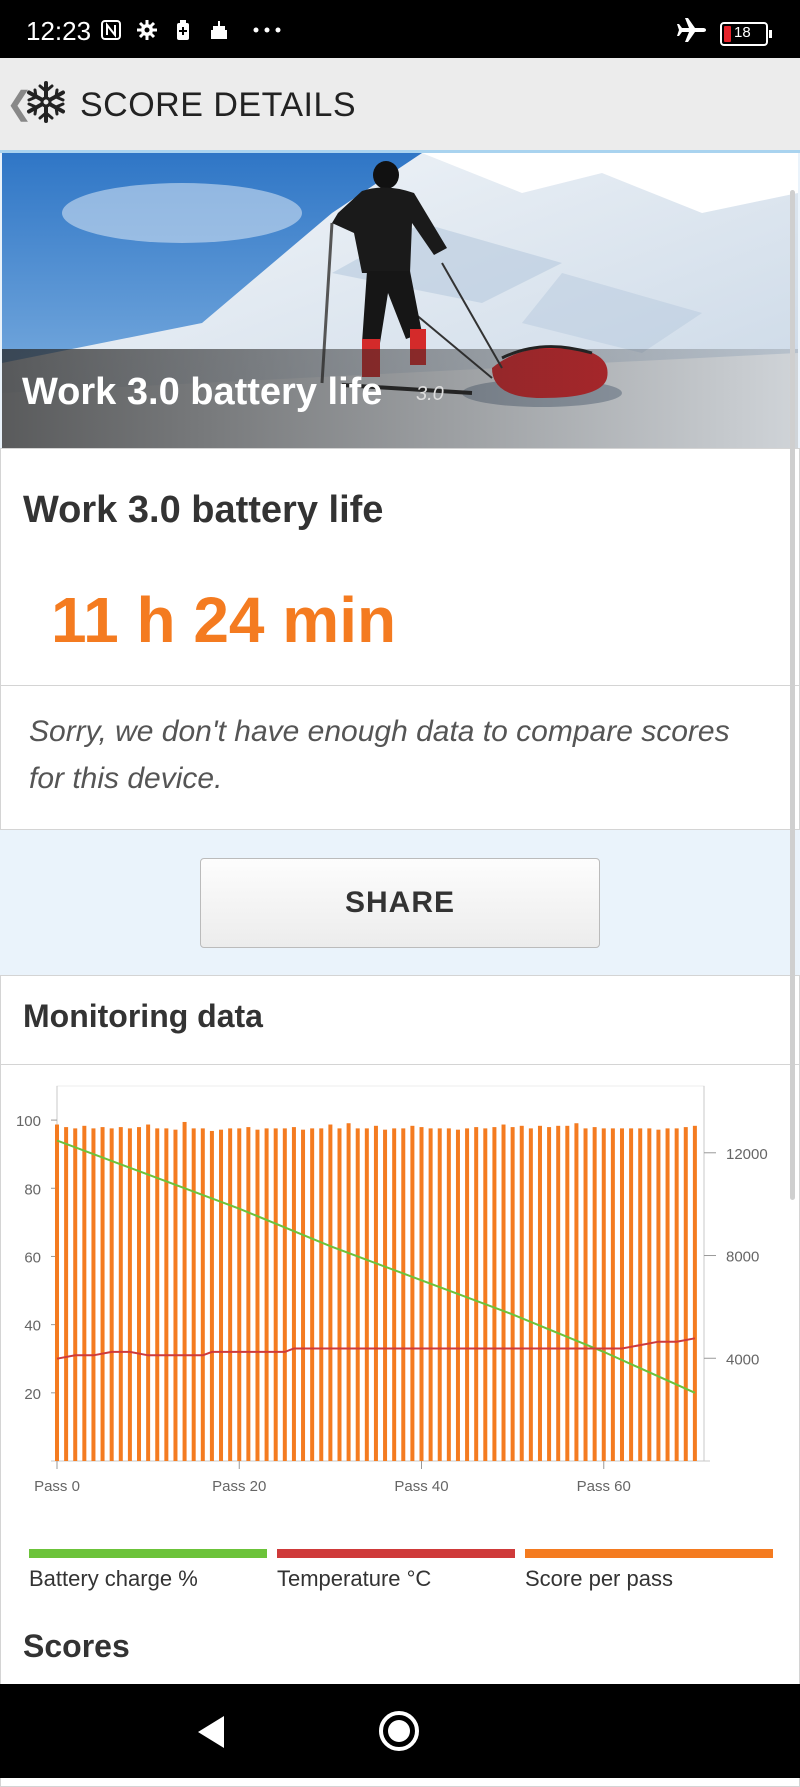 The image size is (800, 1787). What do you see at coordinates (400, 567) in the screenshot?
I see `score-card: Work 3.0 battery life 11 h 24 min` at bounding box center [400, 567].